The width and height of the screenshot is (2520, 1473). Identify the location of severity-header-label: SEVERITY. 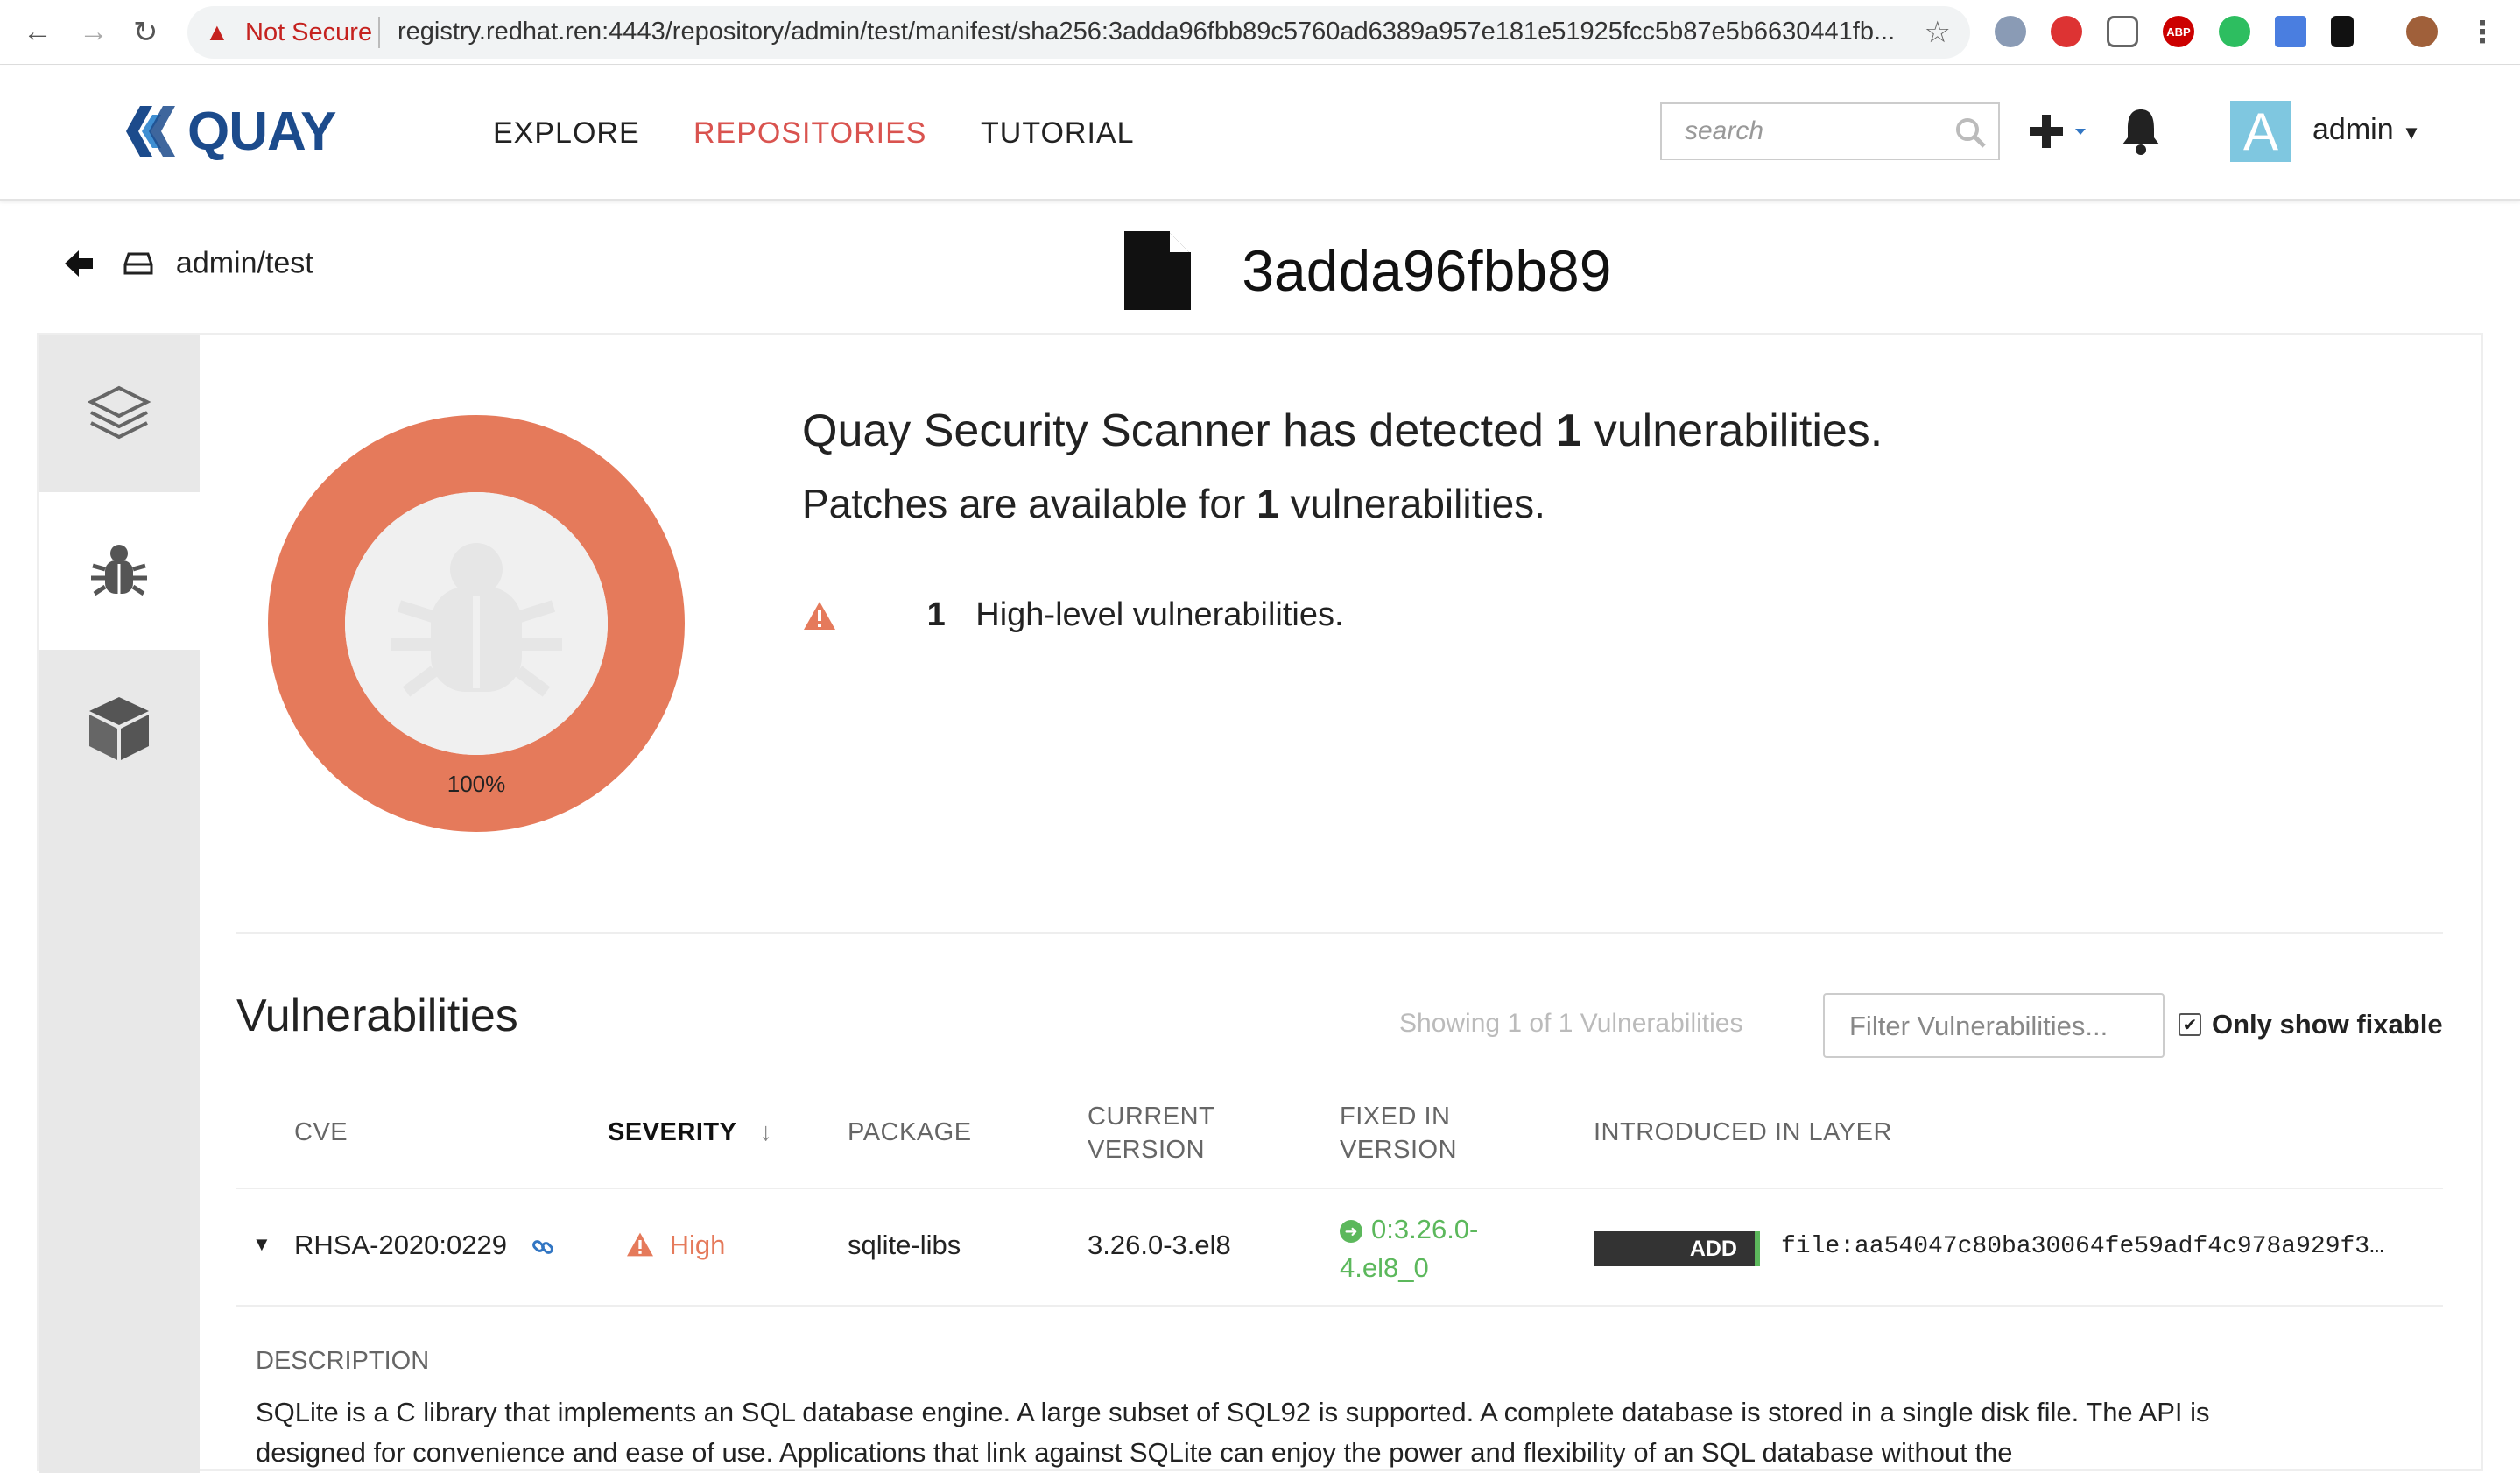
(672, 1132).